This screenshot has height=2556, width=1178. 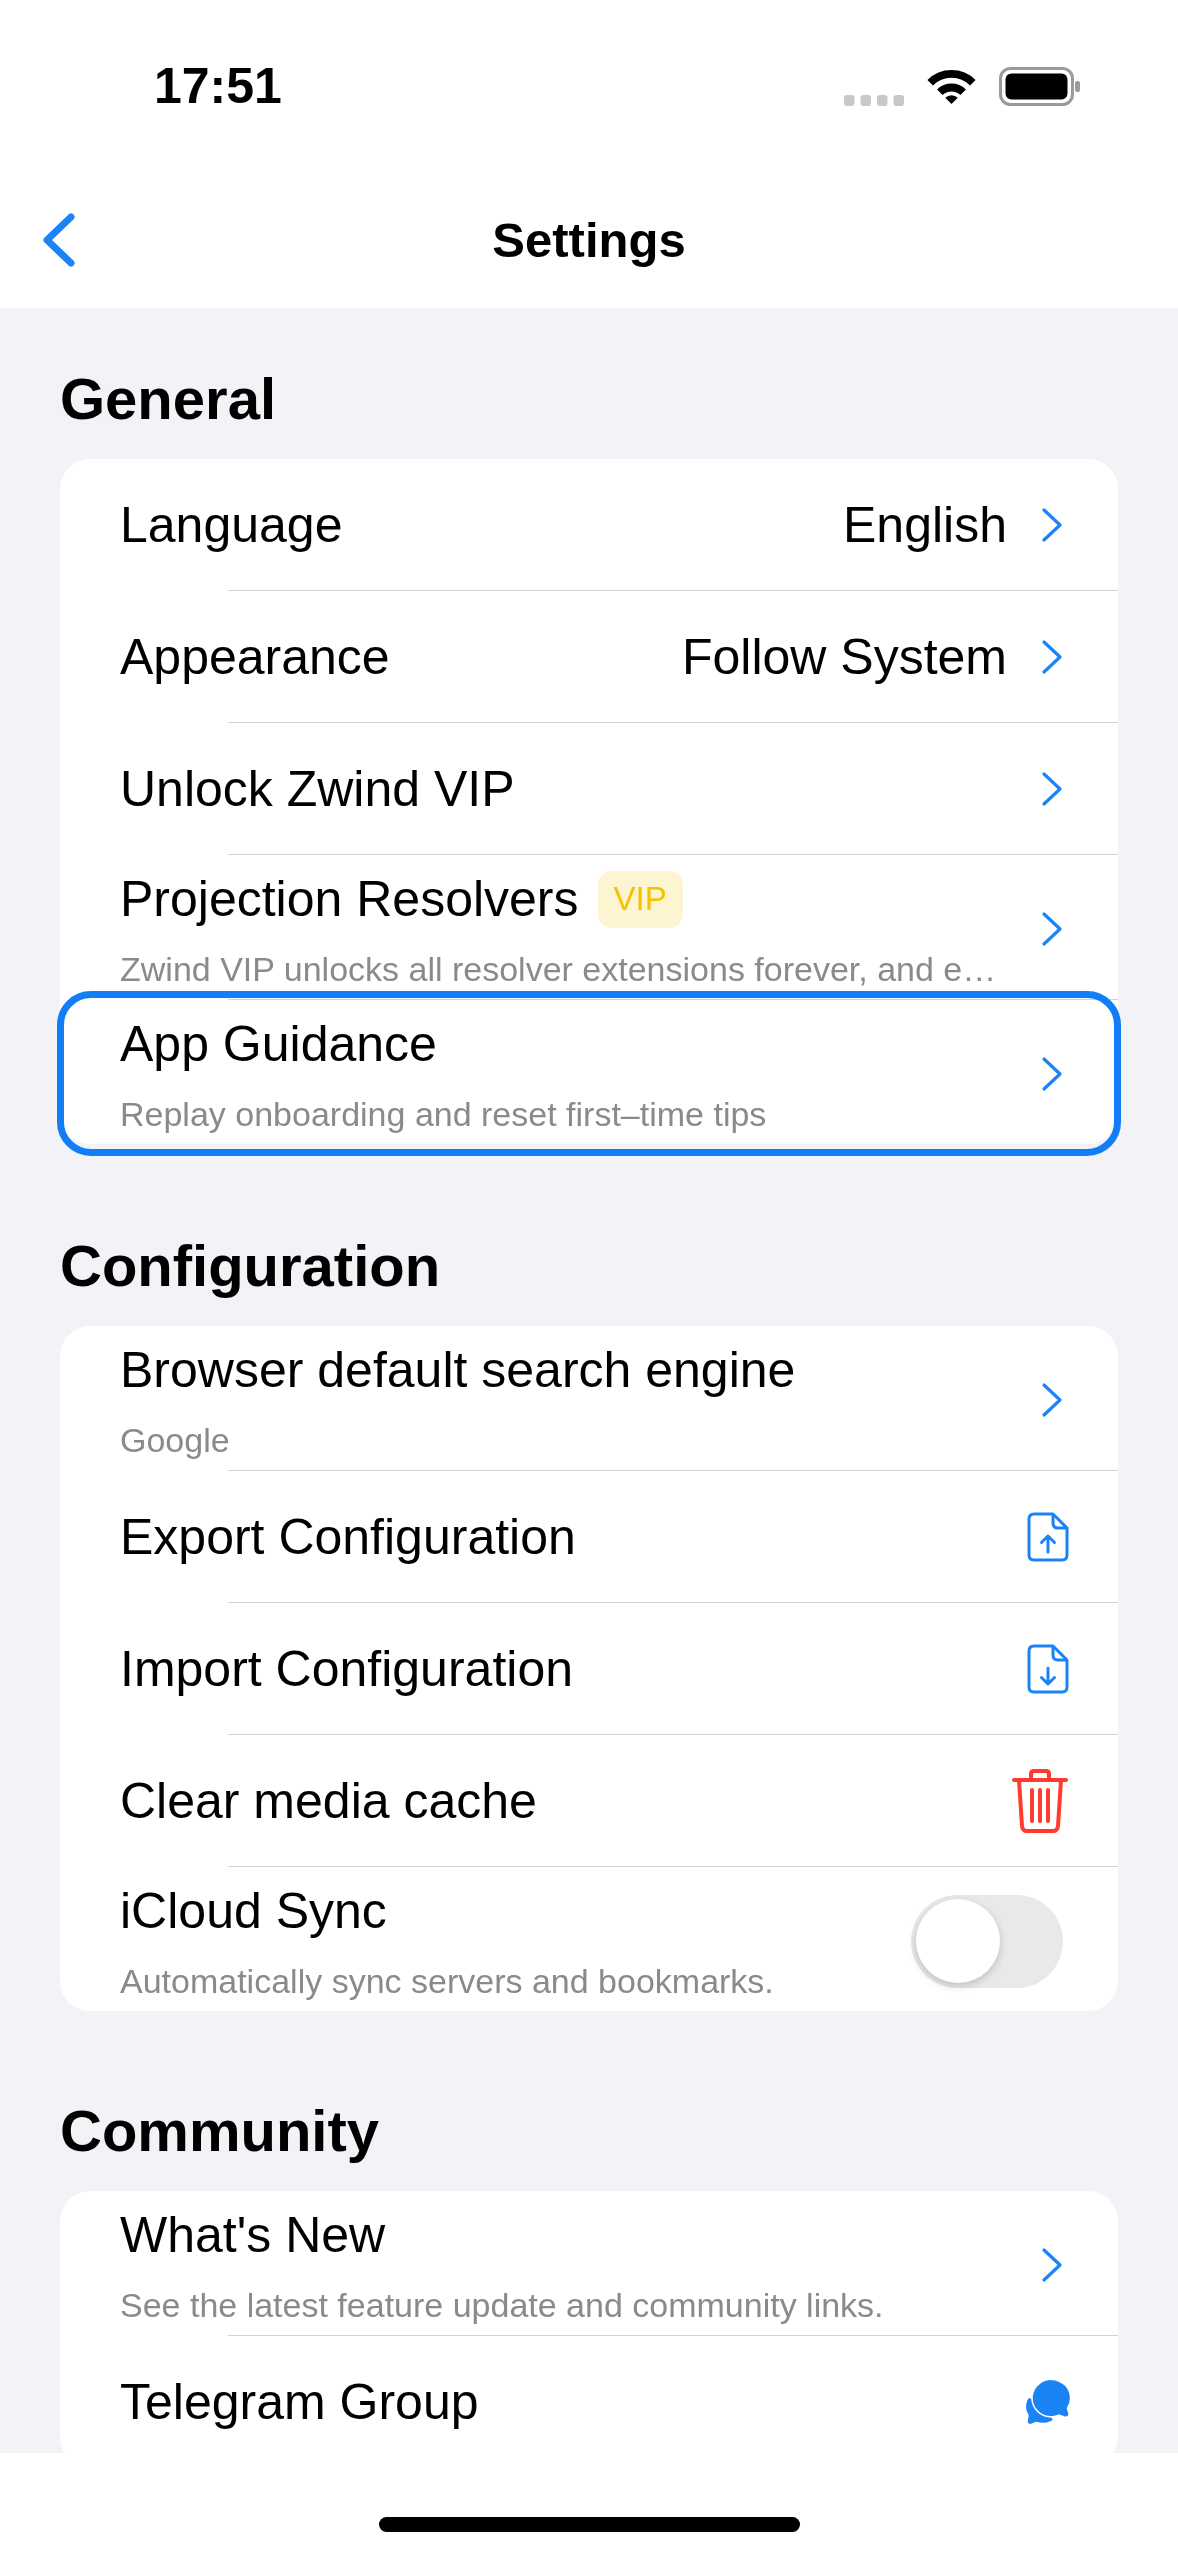 I want to click on row-value: English, so click(x=925, y=525).